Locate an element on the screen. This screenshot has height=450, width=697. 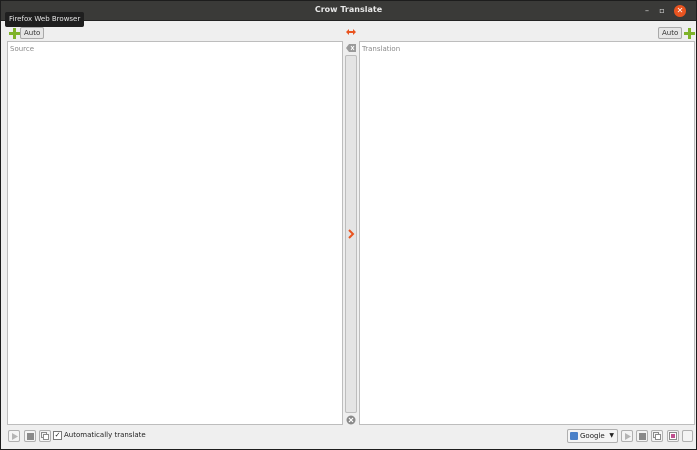
engine-label: Google is located at coordinates (592, 436).